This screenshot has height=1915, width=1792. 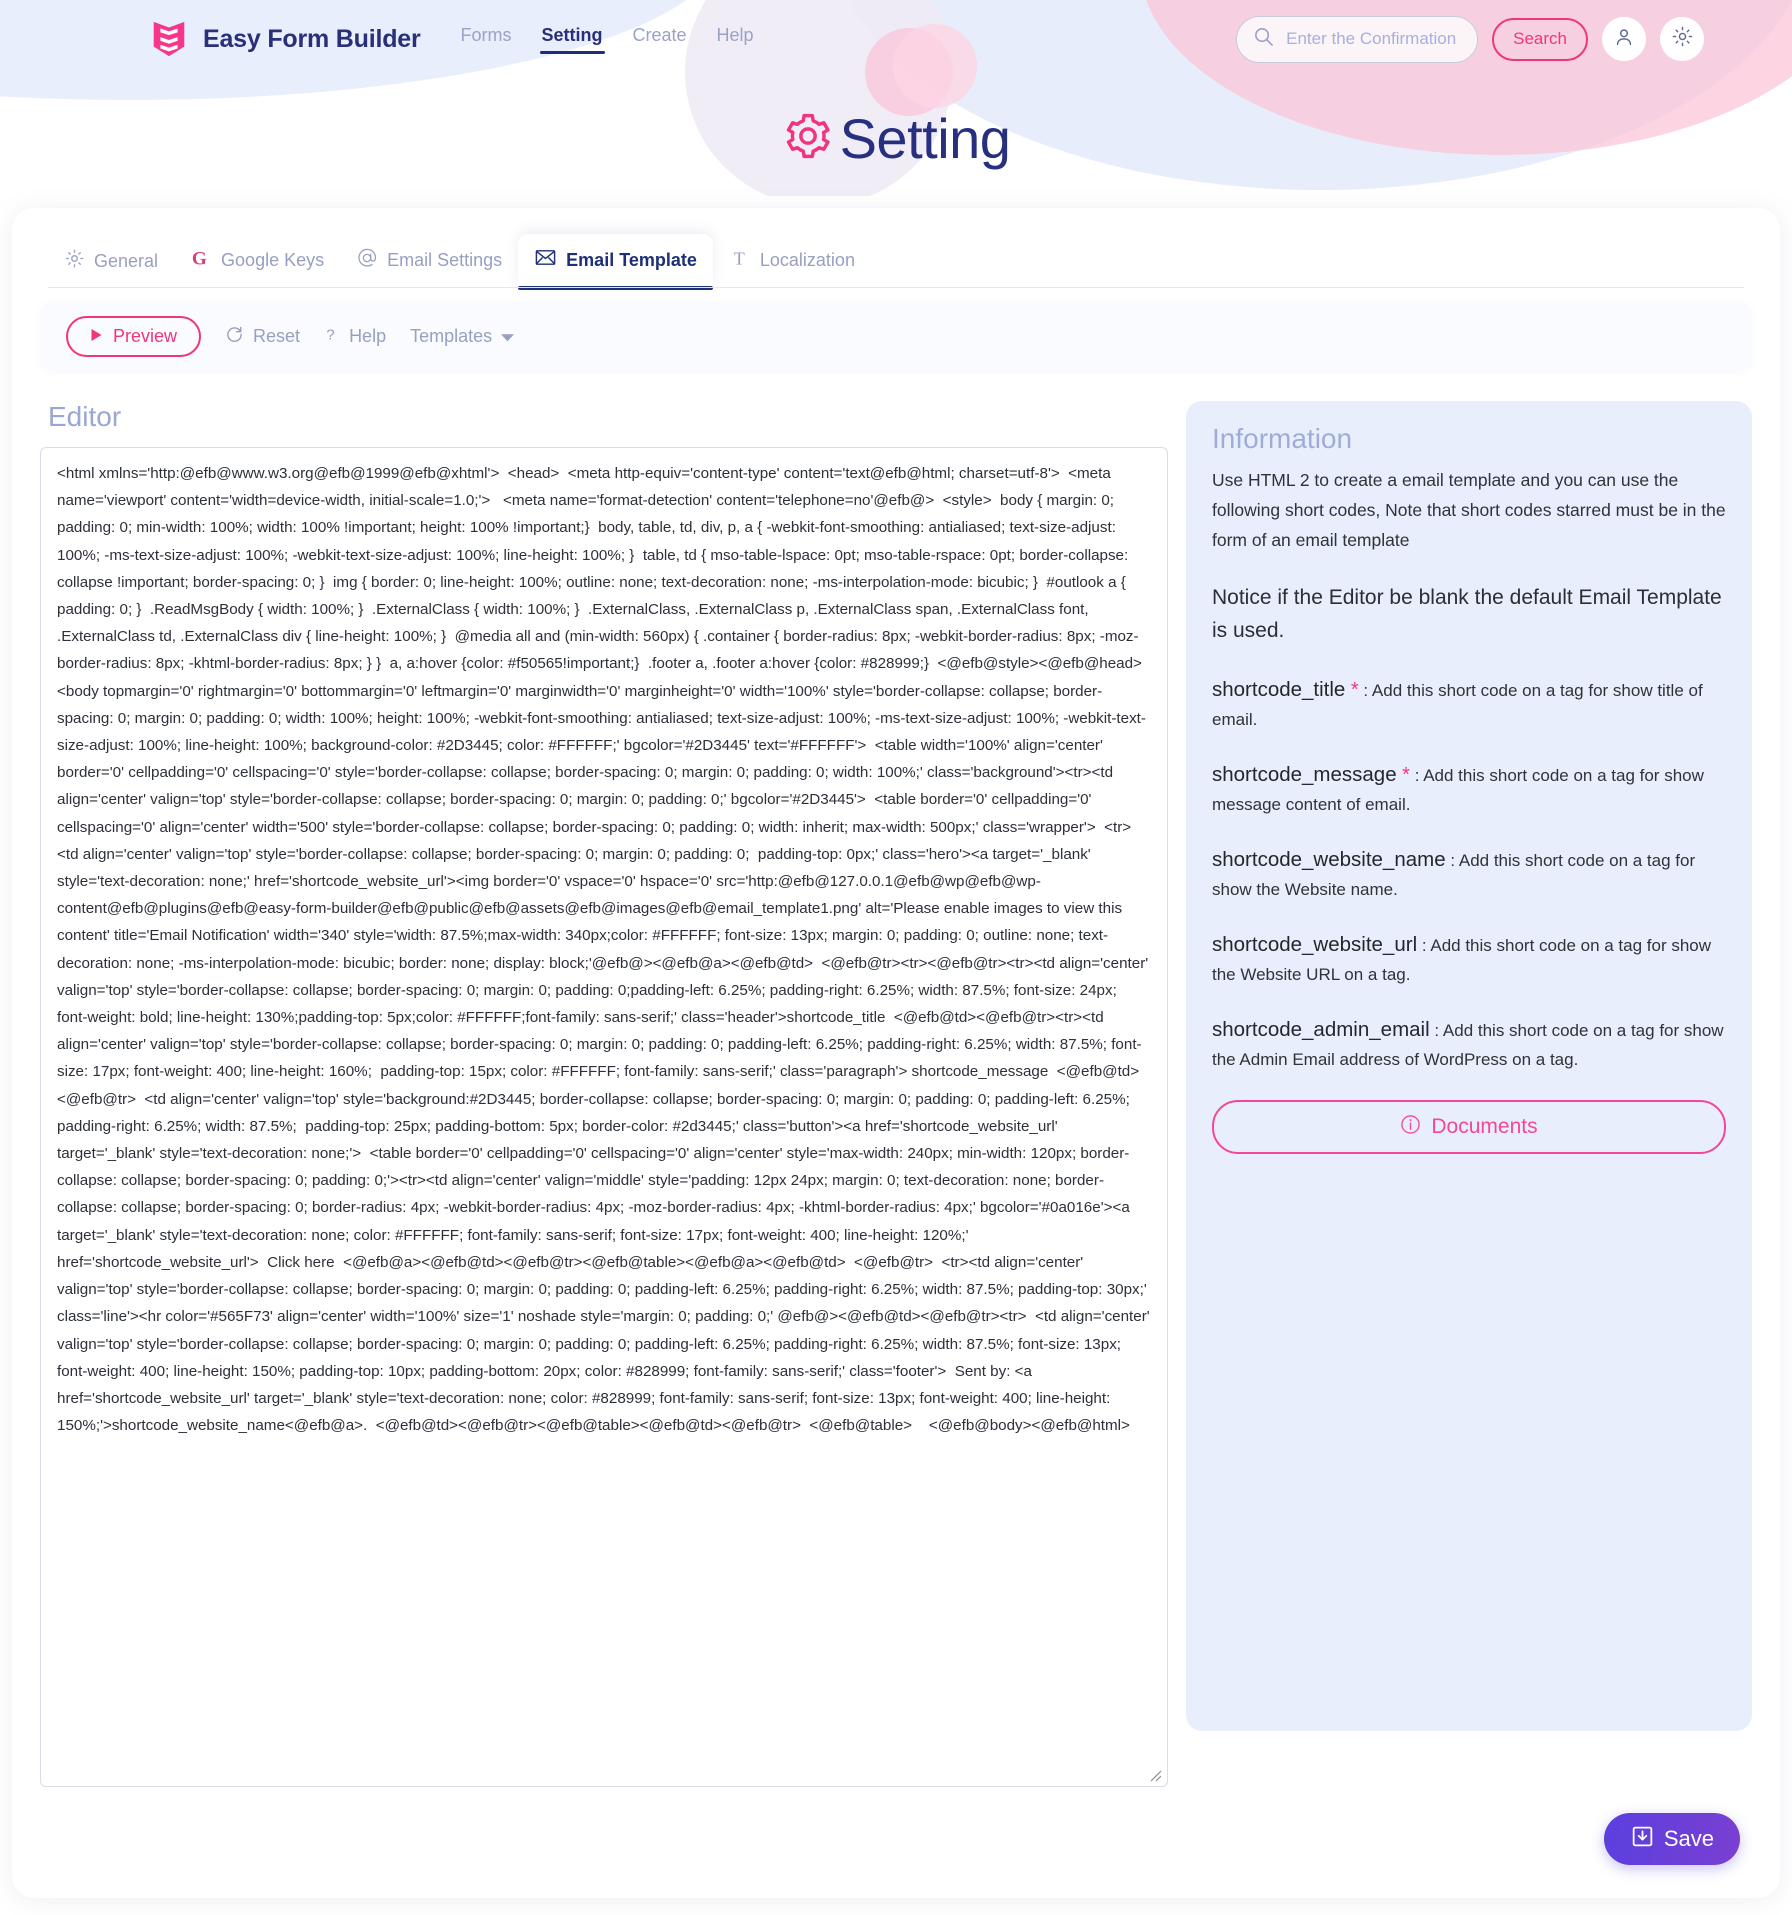 I want to click on preview-button: Preview, so click(x=134, y=336).